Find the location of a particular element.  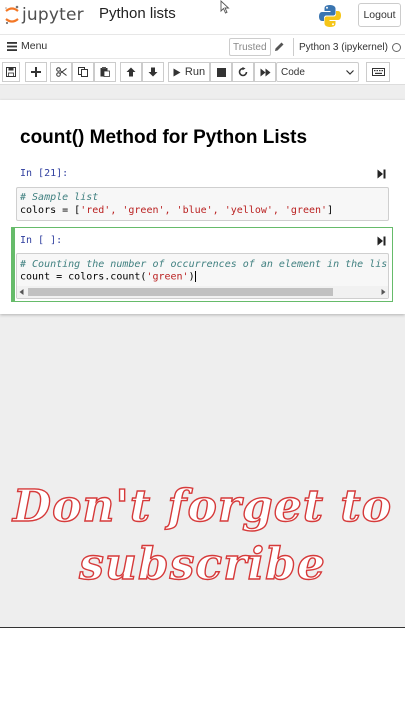

kernel-name: Python 3 (ipykernel) is located at coordinates (343, 47).